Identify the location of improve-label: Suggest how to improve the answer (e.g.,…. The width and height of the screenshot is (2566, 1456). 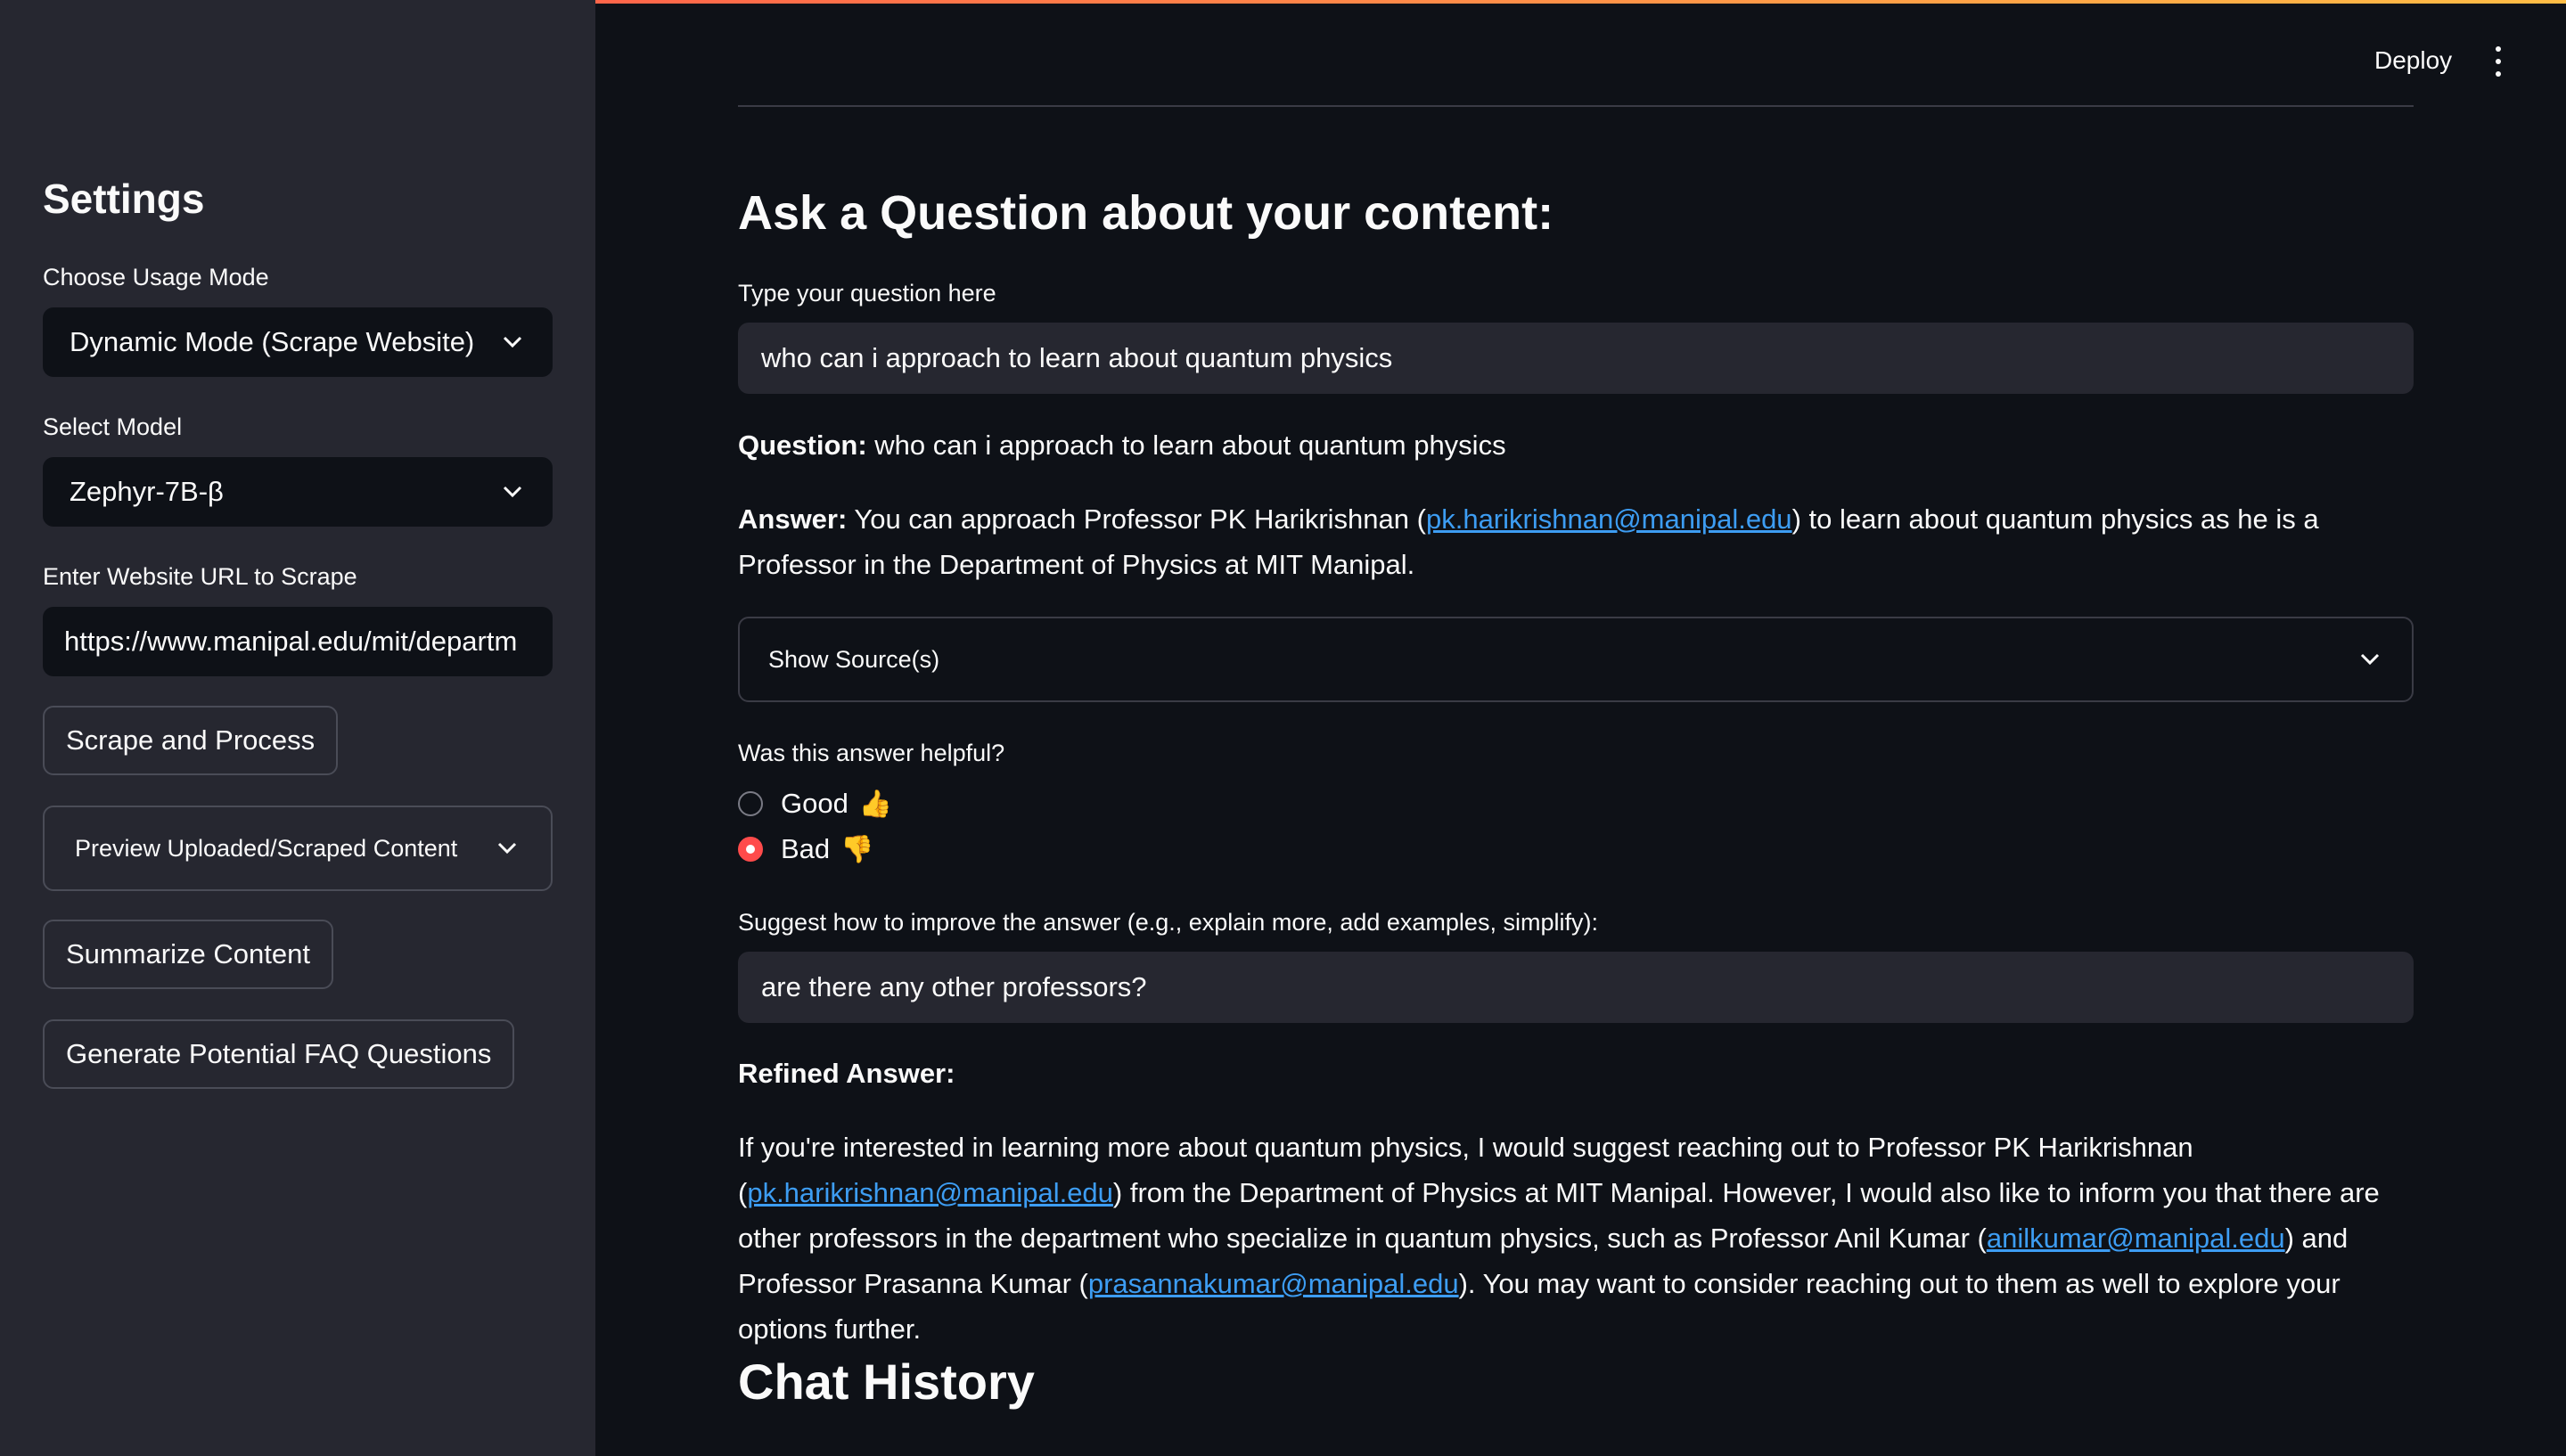
(1168, 923).